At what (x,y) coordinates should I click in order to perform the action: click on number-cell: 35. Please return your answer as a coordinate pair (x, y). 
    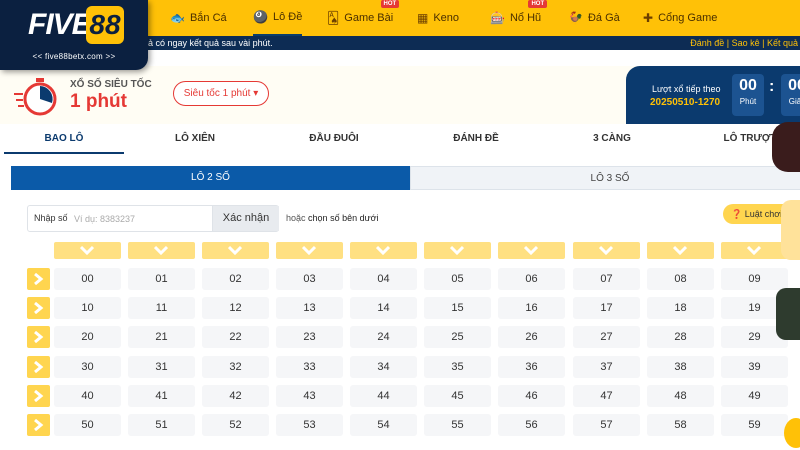
    Looking at the image, I should click on (457, 367).